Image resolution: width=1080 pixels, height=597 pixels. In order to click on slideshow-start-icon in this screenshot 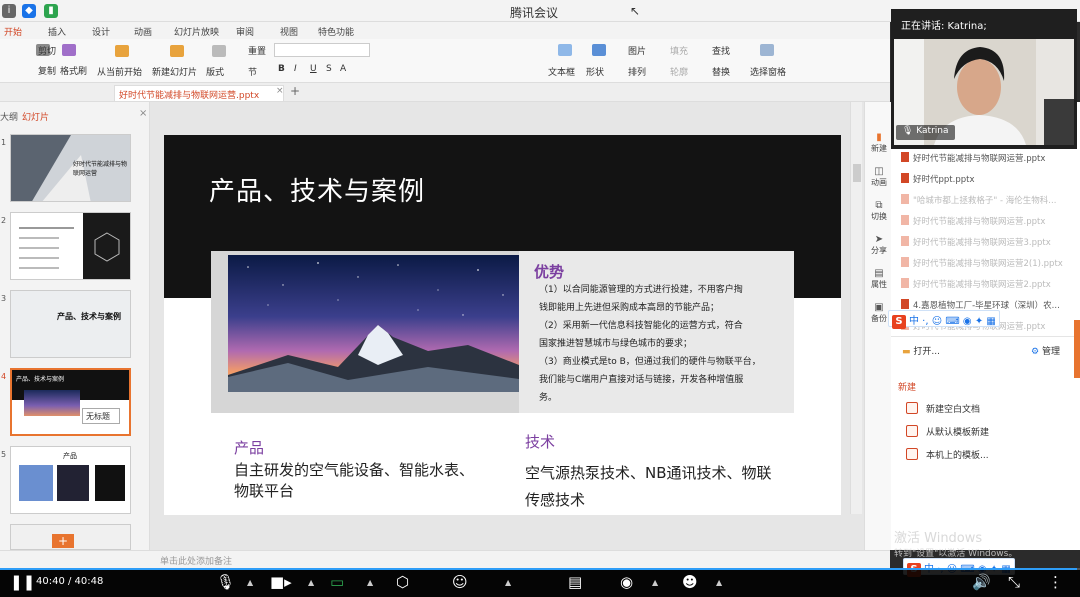, I will do `click(122, 51)`.